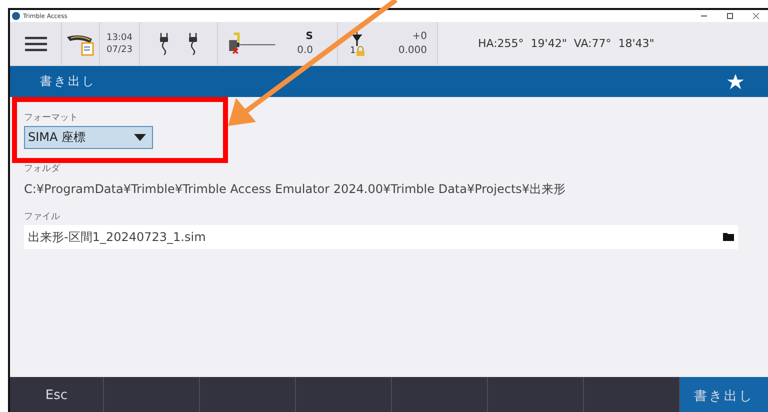  Describe the element at coordinates (309, 37) in the screenshot. I see `instrument-label: S` at that location.